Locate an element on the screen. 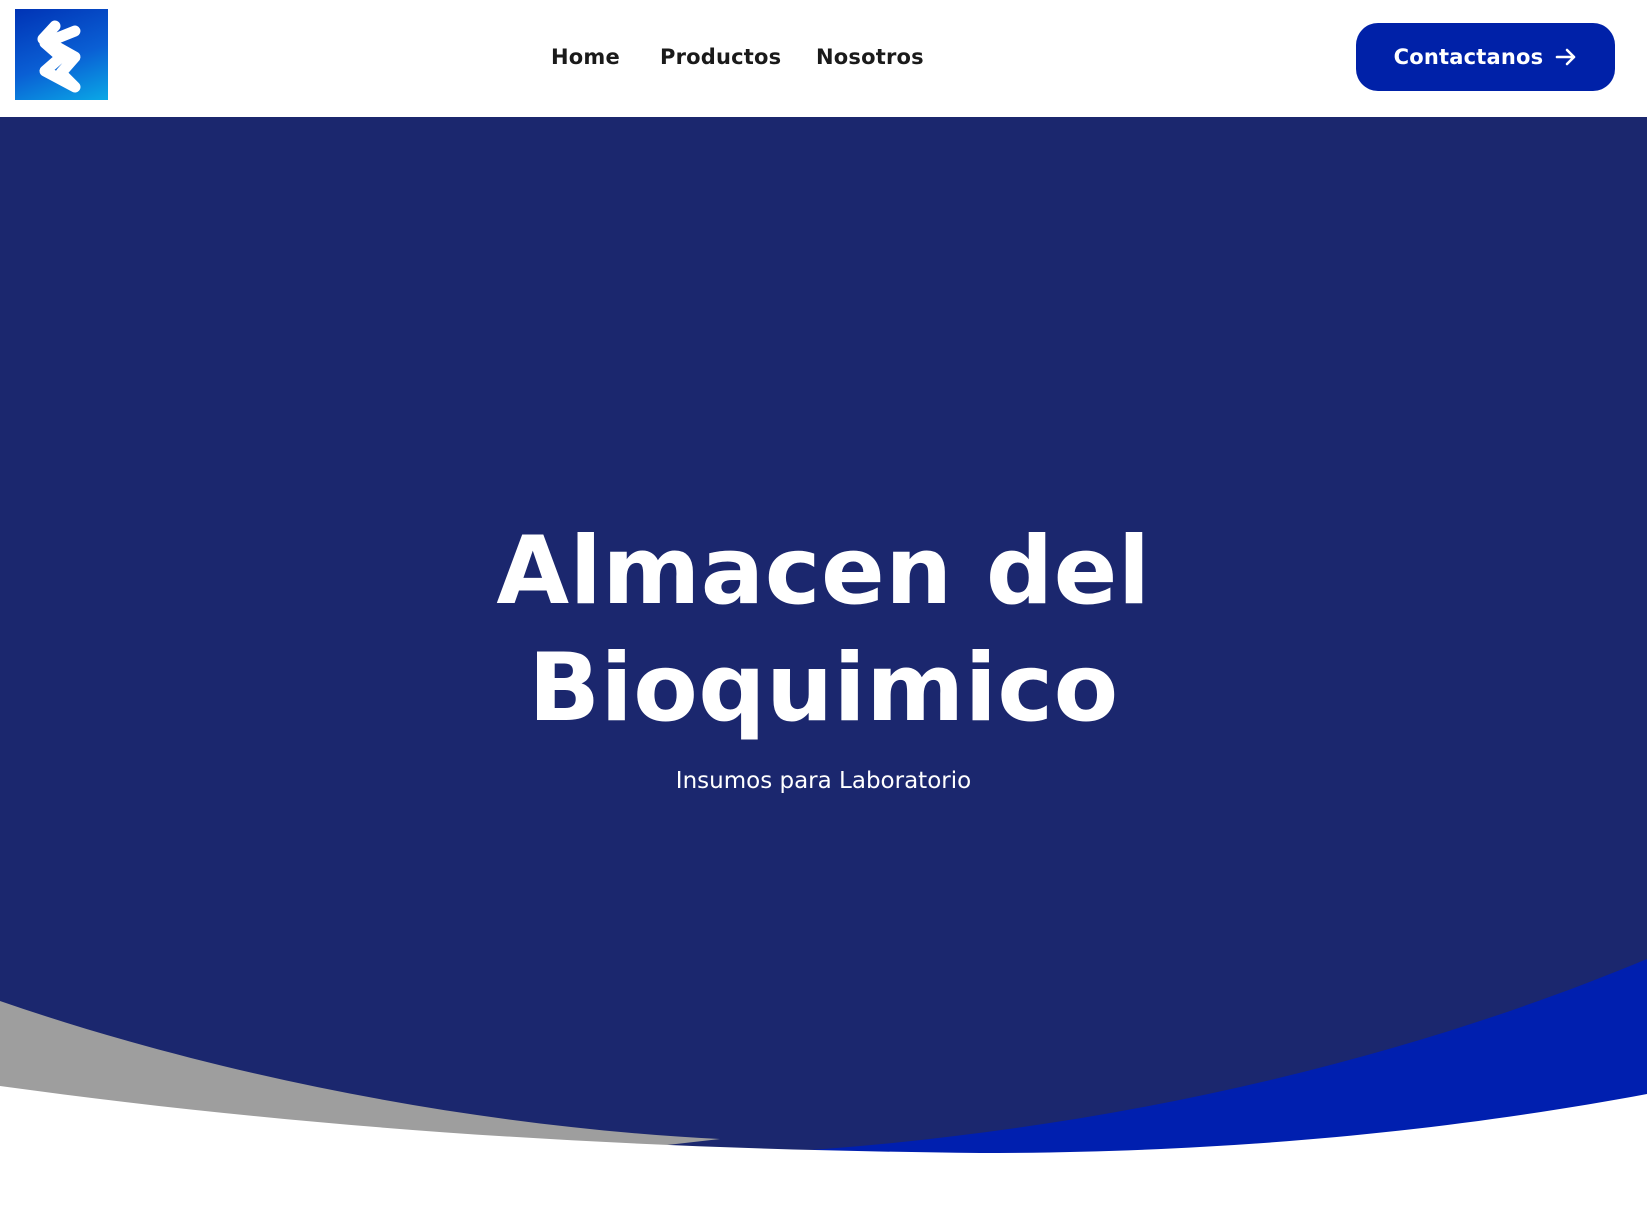 The width and height of the screenshot is (1647, 1221). site-header: Home Productos Nosotros Contactanos is located at coordinates (823, 58).